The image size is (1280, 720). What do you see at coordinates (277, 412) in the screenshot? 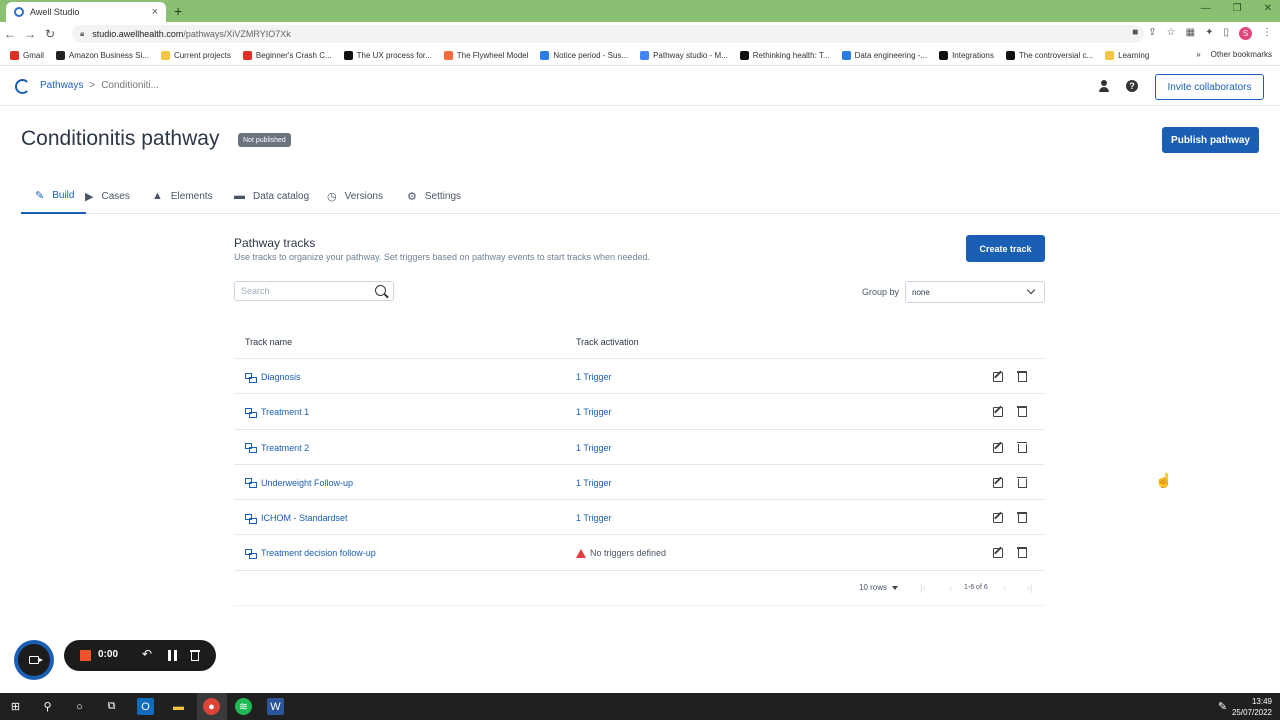
I see `track-name-link: Treatment 1` at bounding box center [277, 412].